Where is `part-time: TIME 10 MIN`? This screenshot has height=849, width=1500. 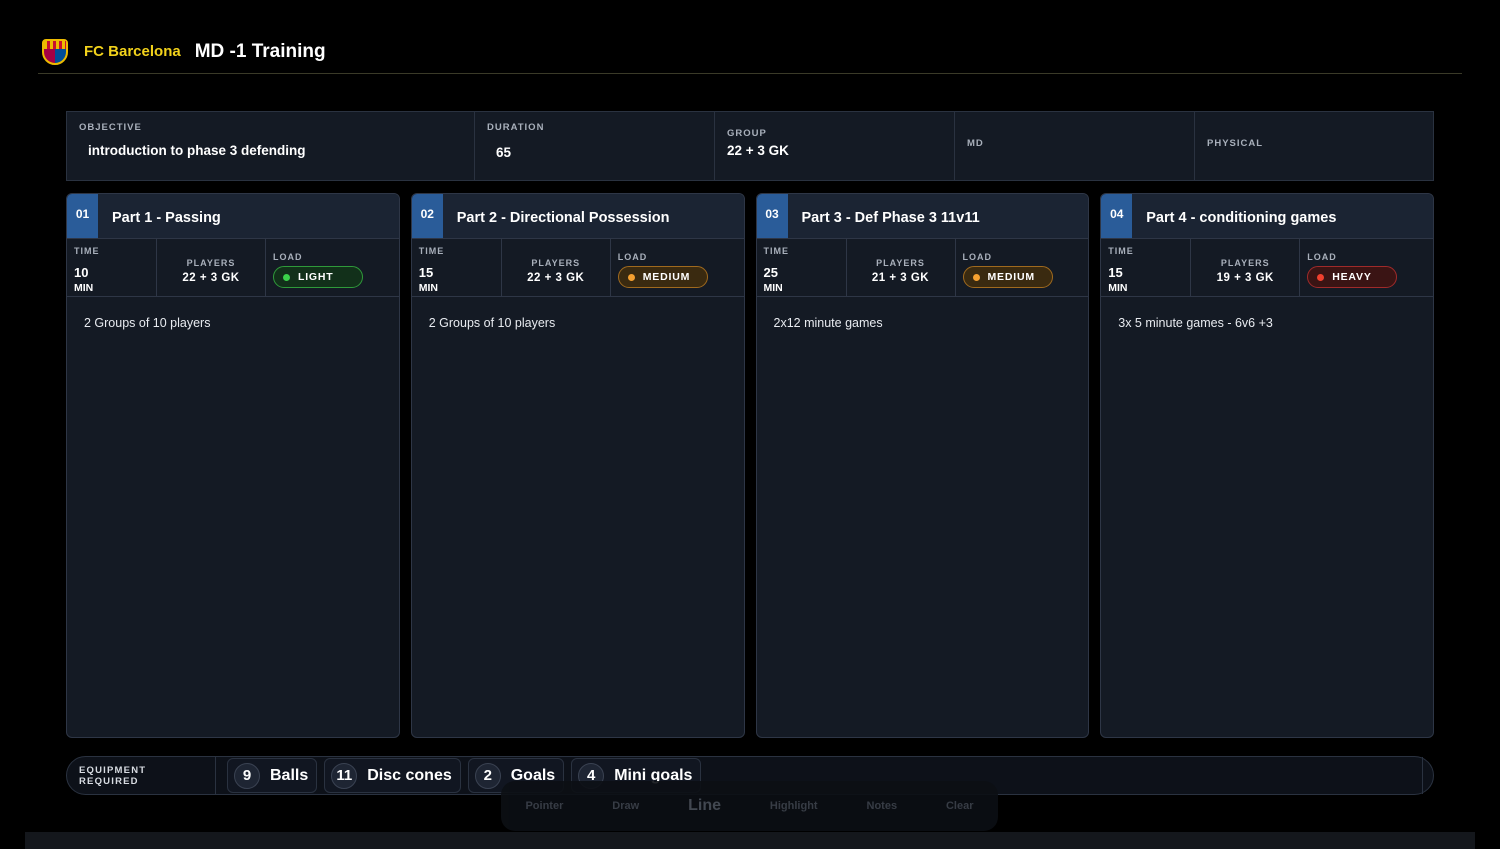 part-time: TIME 10 MIN is located at coordinates (112, 267).